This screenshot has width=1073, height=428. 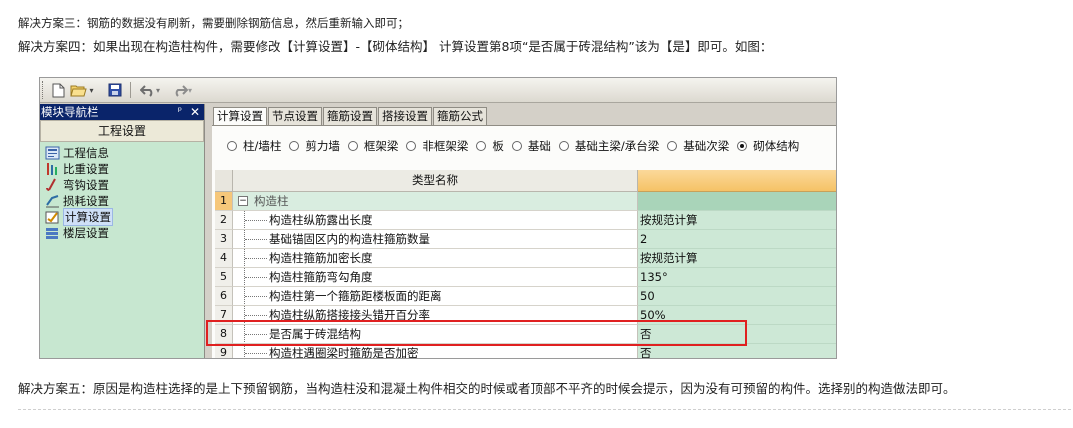 What do you see at coordinates (295, 116) in the screenshot?
I see `tab-node-settings: 节点设置` at bounding box center [295, 116].